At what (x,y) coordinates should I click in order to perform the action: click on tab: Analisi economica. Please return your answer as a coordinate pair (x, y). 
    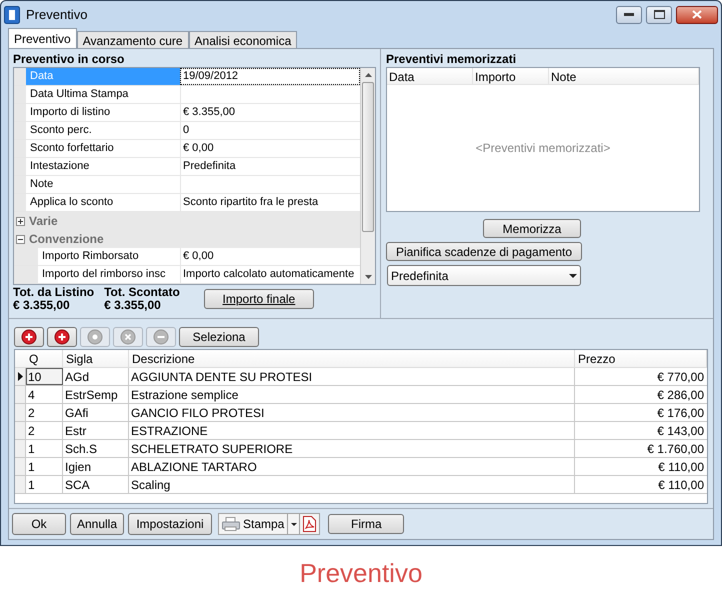
    Looking at the image, I should click on (243, 39).